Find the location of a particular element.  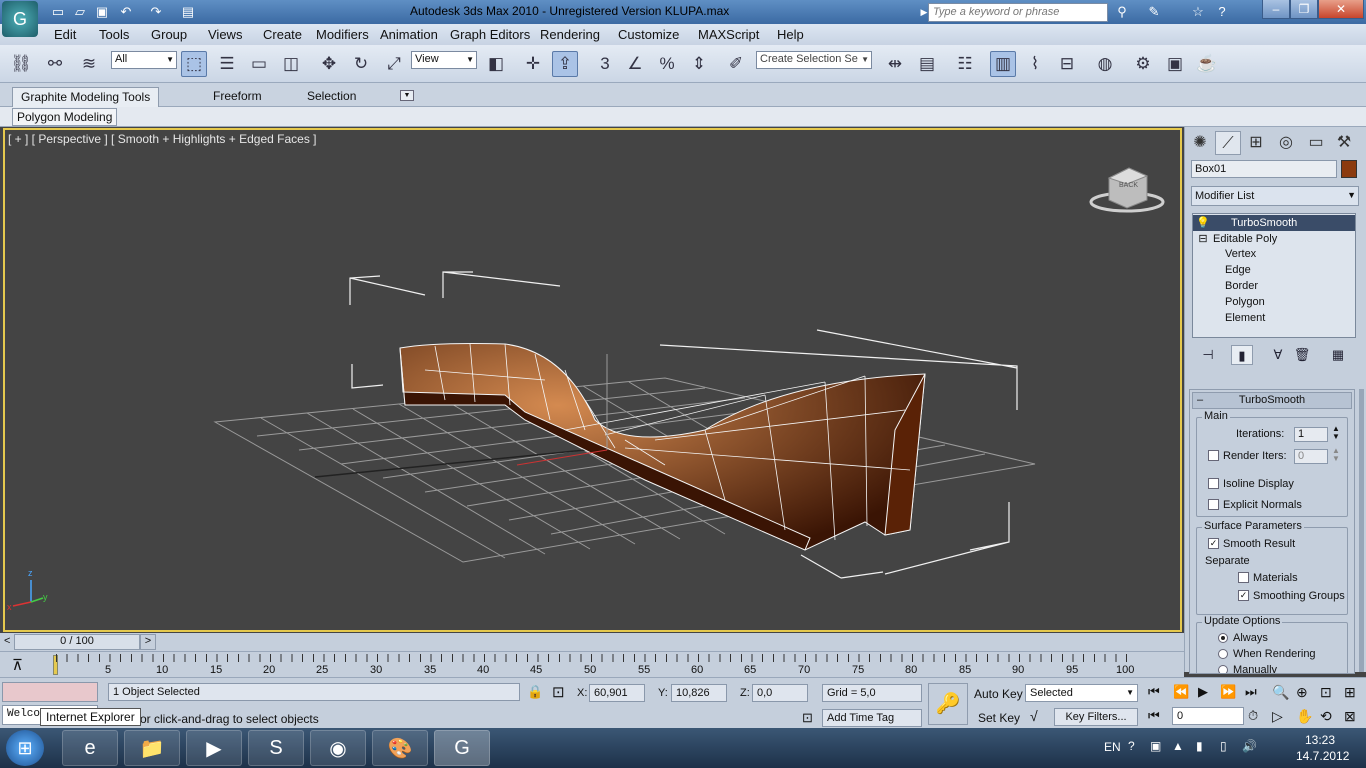

material-editor-icon: ◍ is located at coordinates (1105, 64).